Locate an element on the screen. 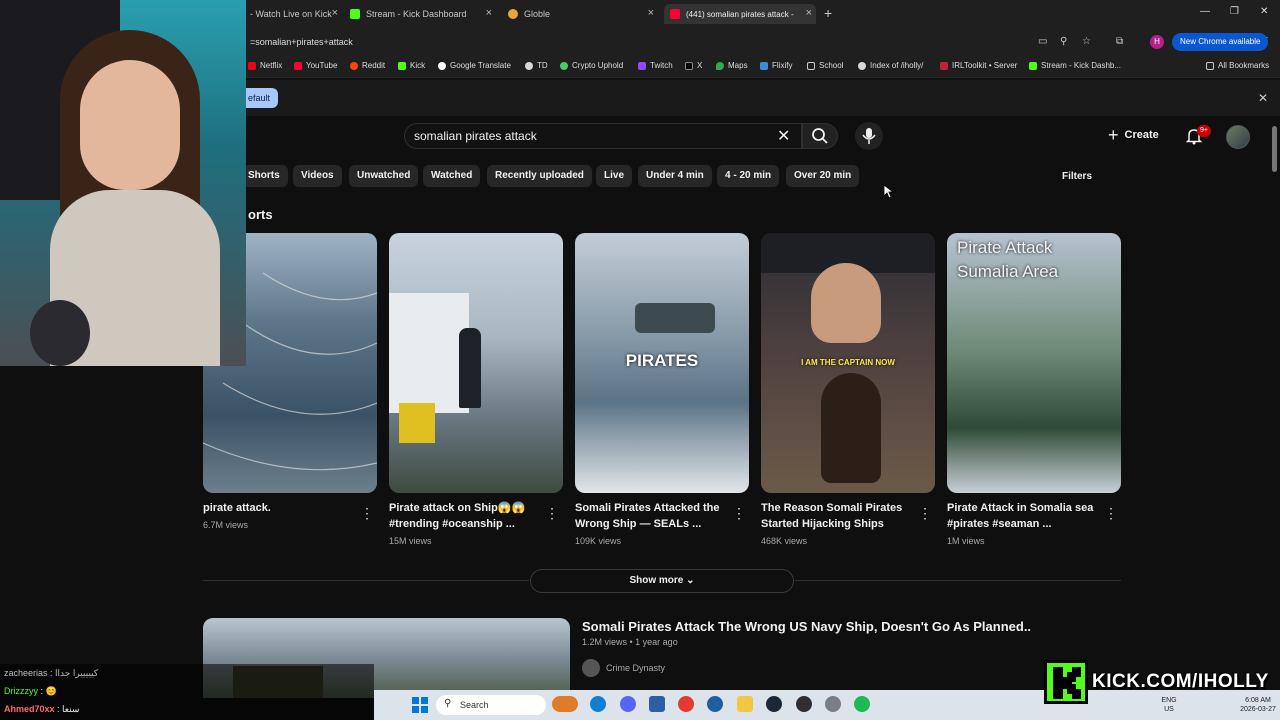 The width and height of the screenshot is (1280, 720). chip-4-20-min: 4 - 20 min is located at coordinates (748, 176).